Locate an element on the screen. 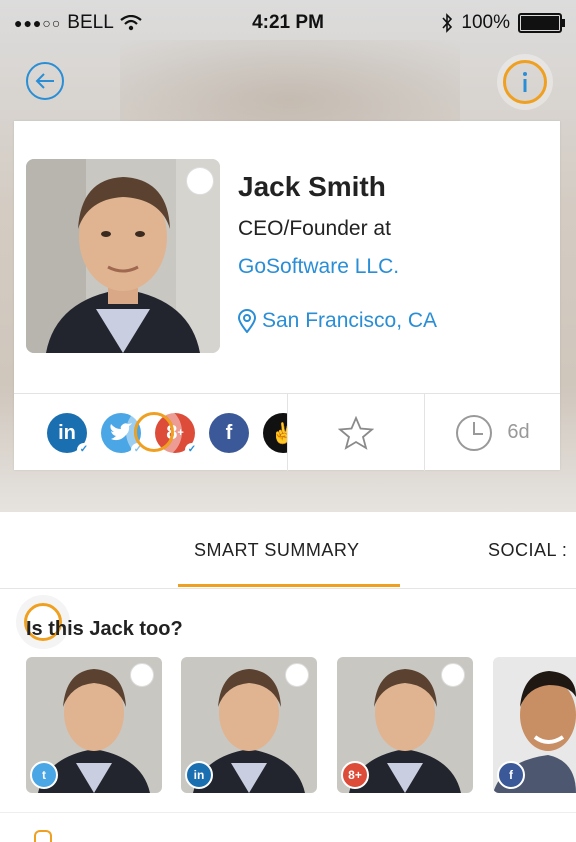 The image size is (576, 842). last-contact-cell: 6d is located at coordinates (492, 432).